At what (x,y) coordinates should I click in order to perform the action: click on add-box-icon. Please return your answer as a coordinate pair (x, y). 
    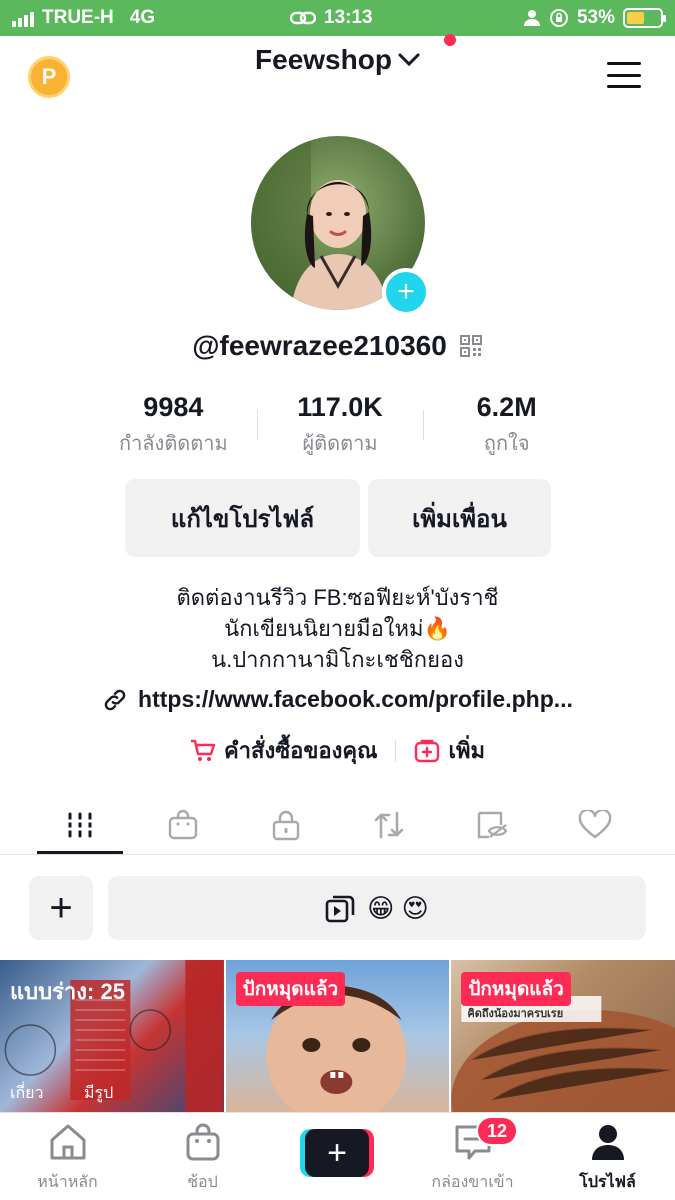
    Looking at the image, I should click on (427, 750).